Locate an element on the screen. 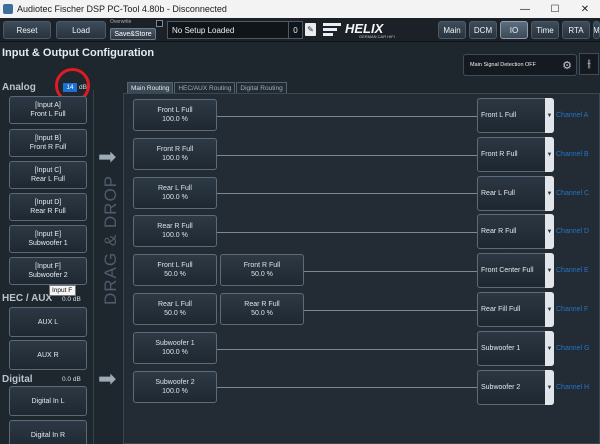  source-front-l-full: Front L Full 100.0 % is located at coordinates (175, 115).